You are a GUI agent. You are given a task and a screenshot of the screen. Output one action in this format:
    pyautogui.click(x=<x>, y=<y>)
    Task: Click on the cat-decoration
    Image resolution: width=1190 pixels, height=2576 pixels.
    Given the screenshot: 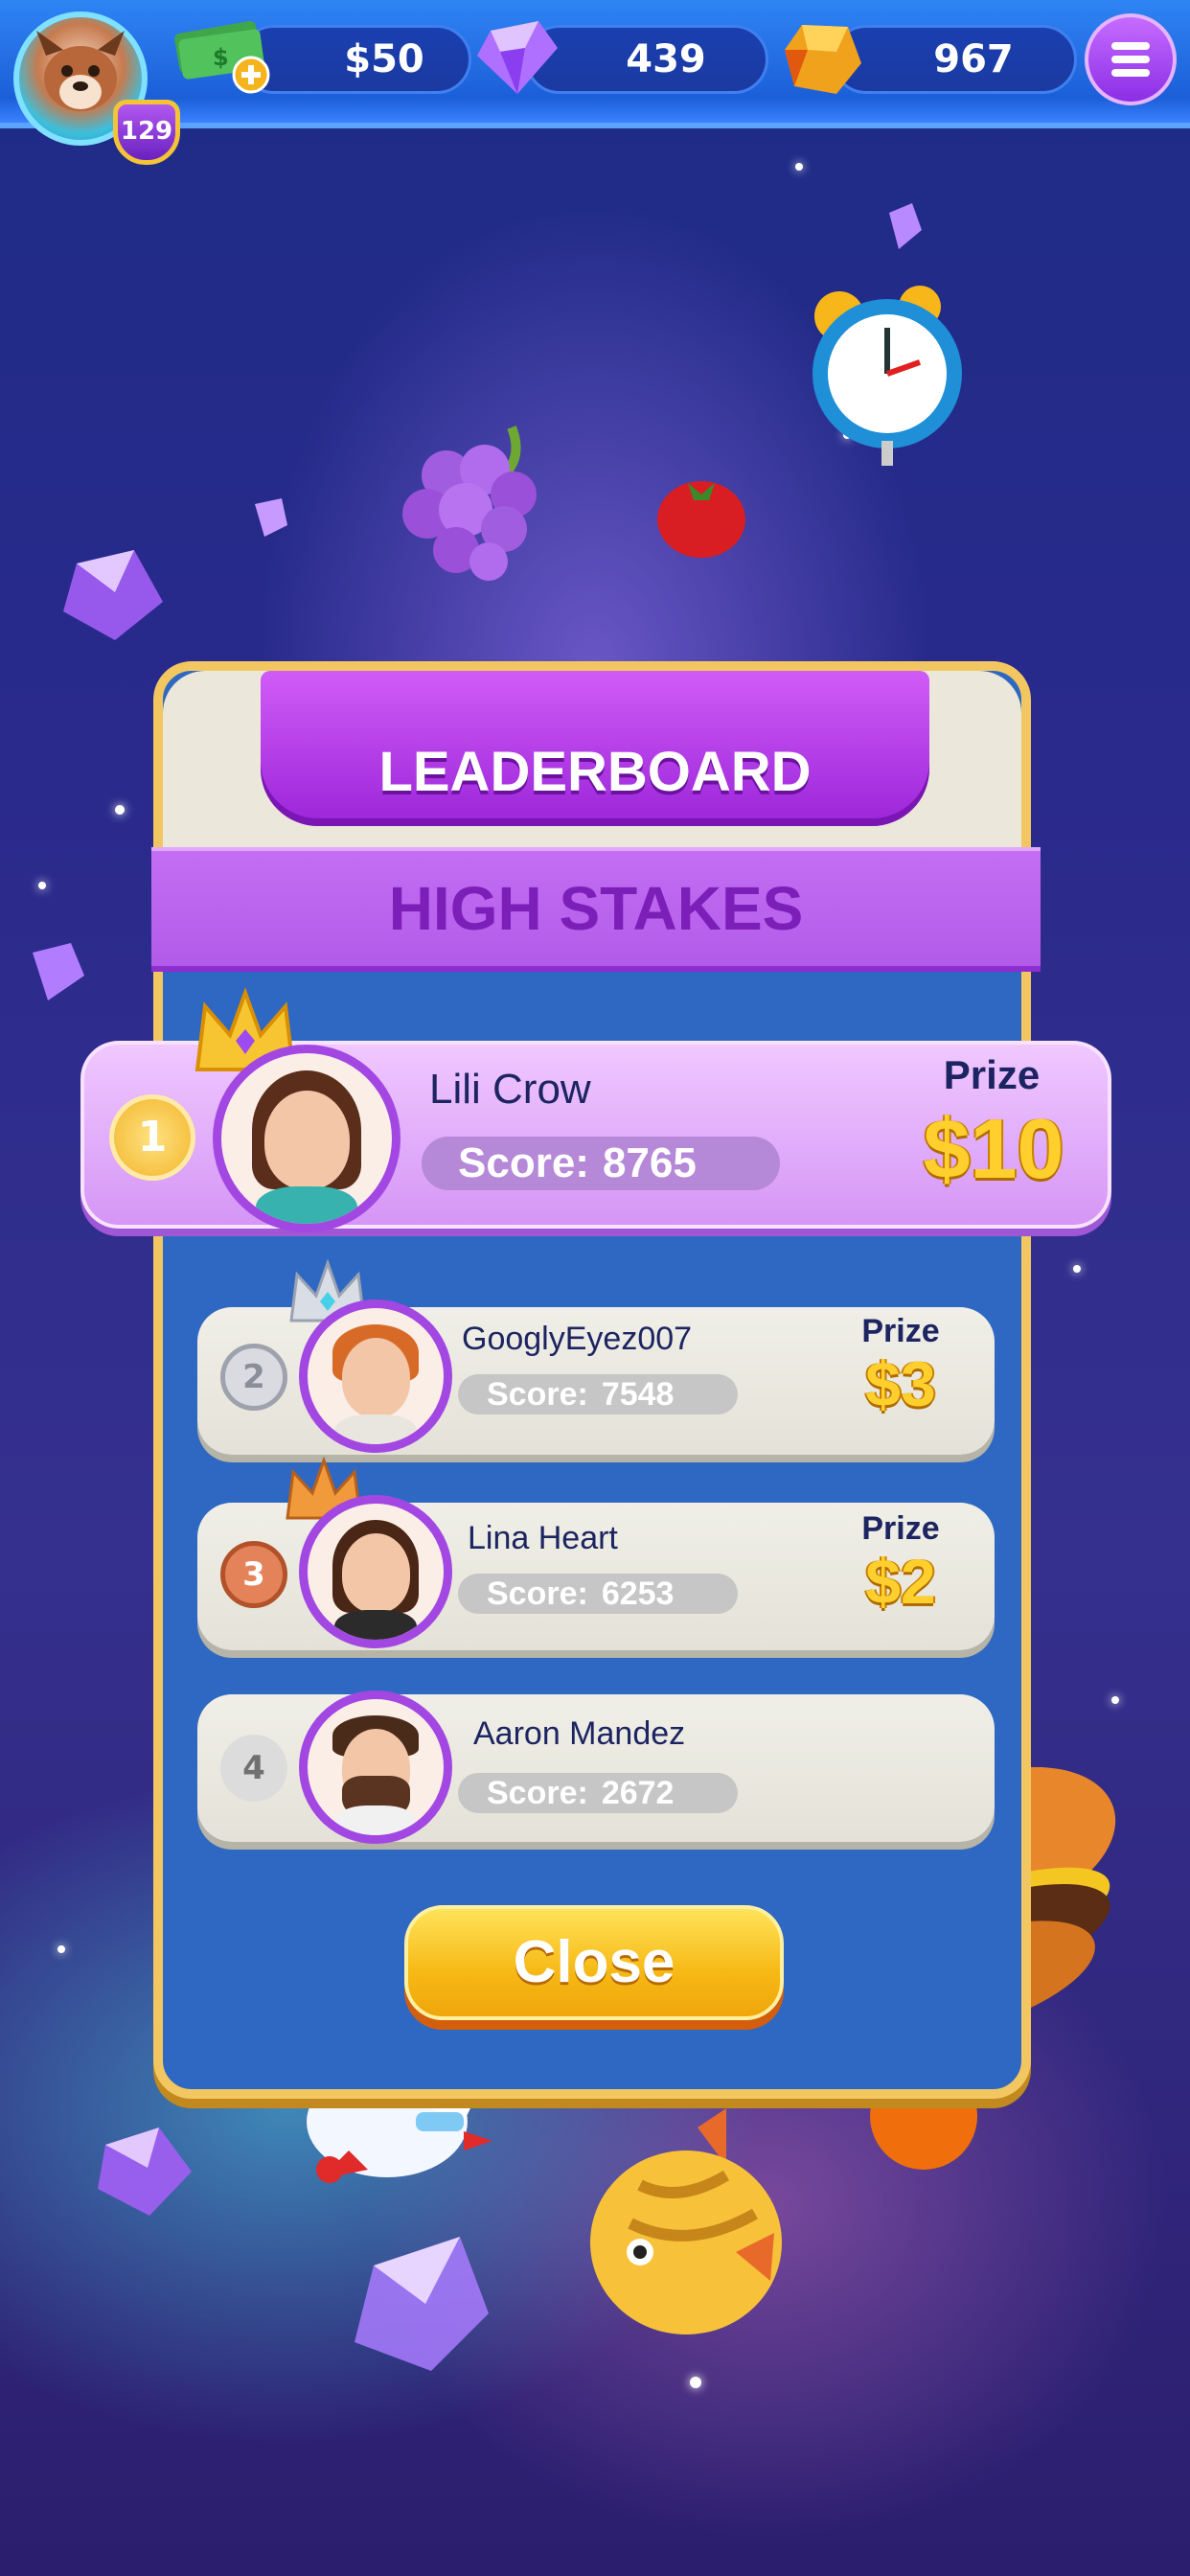 What is the action you would take?
    pyautogui.click(x=686, y=2221)
    